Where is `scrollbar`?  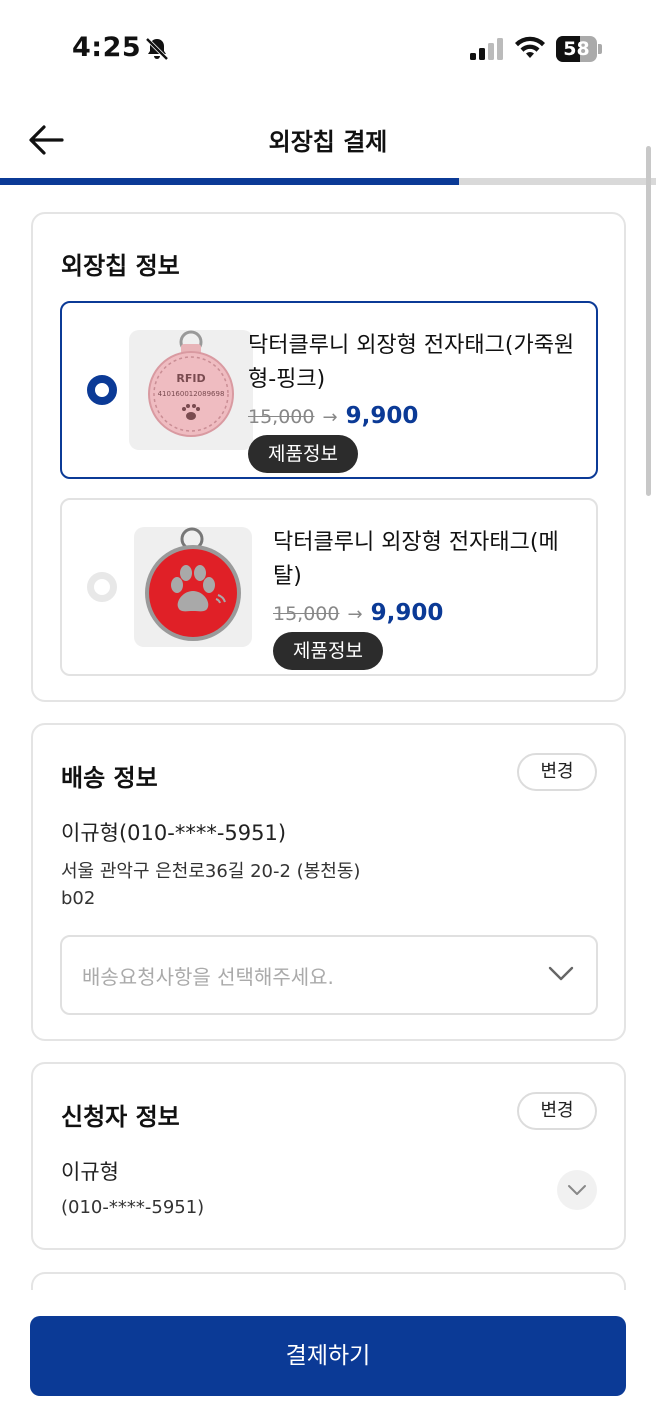 scrollbar is located at coordinates (648, 321).